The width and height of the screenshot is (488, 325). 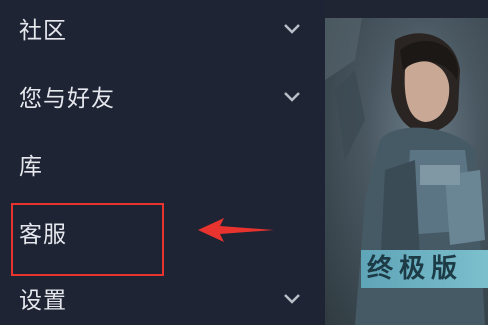 I want to click on menu-item-settings: 设置, so click(x=162, y=298).